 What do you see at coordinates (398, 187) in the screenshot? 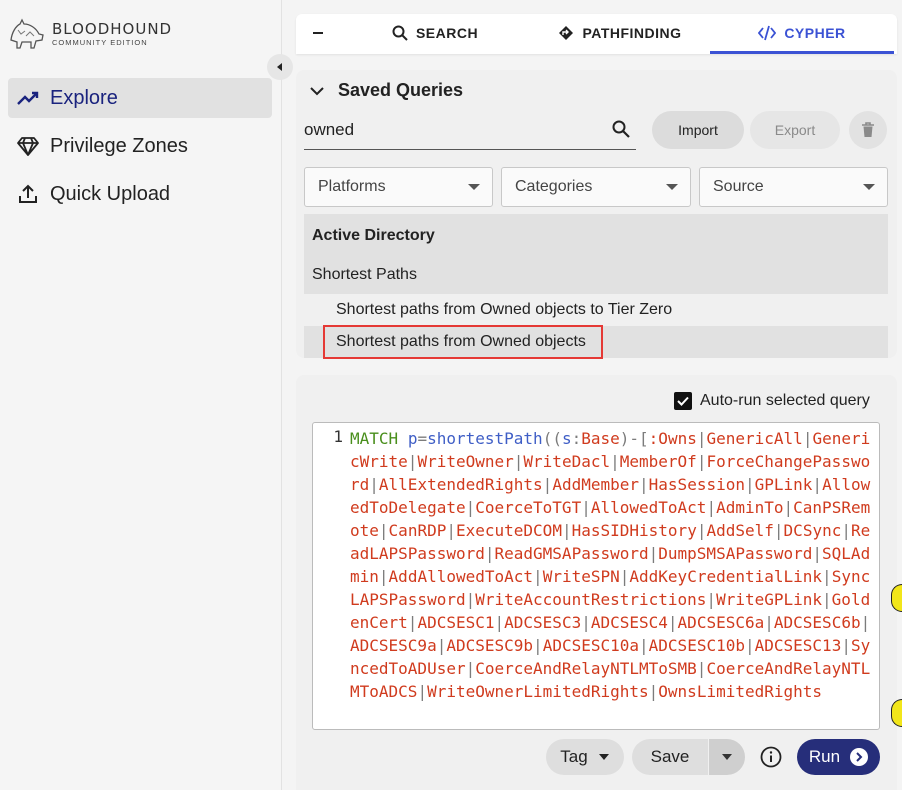
I see `platforms-select: Platforms` at bounding box center [398, 187].